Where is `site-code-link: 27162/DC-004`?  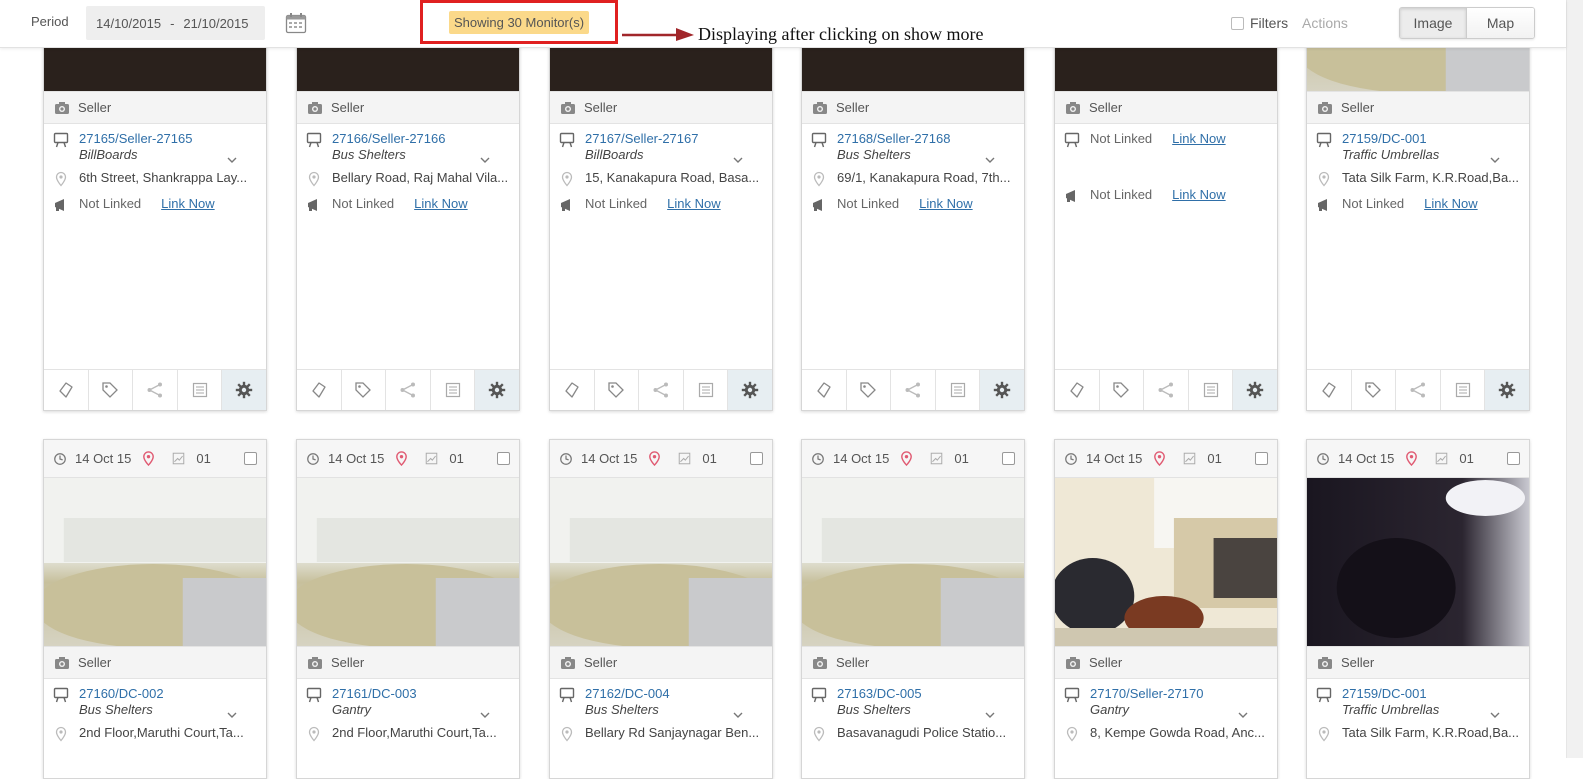
site-code-link: 27162/DC-004 is located at coordinates (627, 693).